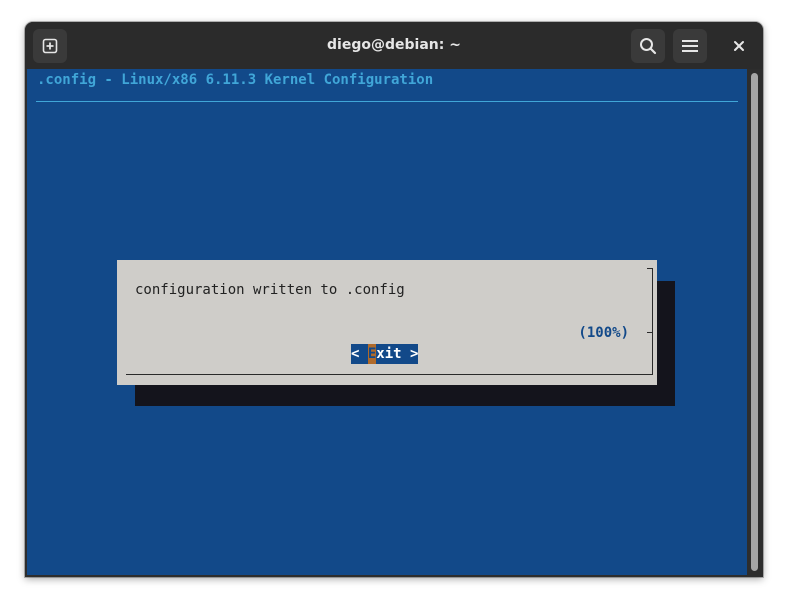 The width and height of the screenshot is (788, 605). What do you see at coordinates (603, 333) in the screenshot?
I see `progress-percent: (100%)` at bounding box center [603, 333].